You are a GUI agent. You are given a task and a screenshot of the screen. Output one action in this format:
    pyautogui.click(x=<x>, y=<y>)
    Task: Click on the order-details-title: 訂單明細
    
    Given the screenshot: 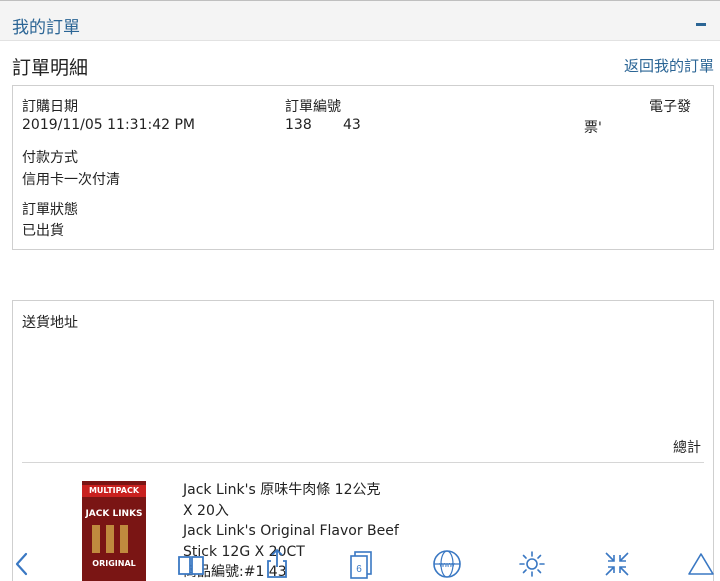 What is the action you would take?
    pyautogui.click(x=50, y=68)
    